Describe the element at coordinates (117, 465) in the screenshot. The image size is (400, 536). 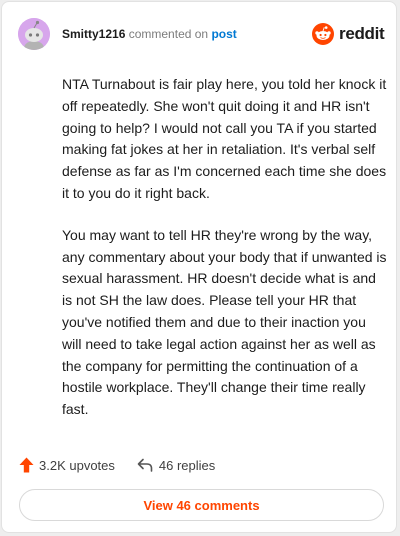
I see `comment-actions: 3.2K upvotes 46 replies` at that location.